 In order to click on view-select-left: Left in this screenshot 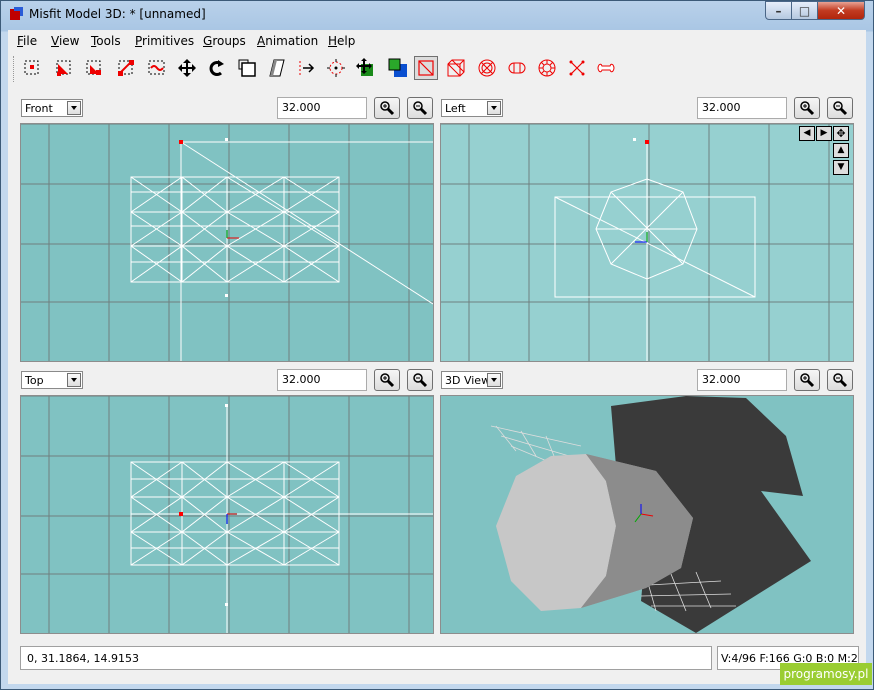, I will do `click(472, 108)`.